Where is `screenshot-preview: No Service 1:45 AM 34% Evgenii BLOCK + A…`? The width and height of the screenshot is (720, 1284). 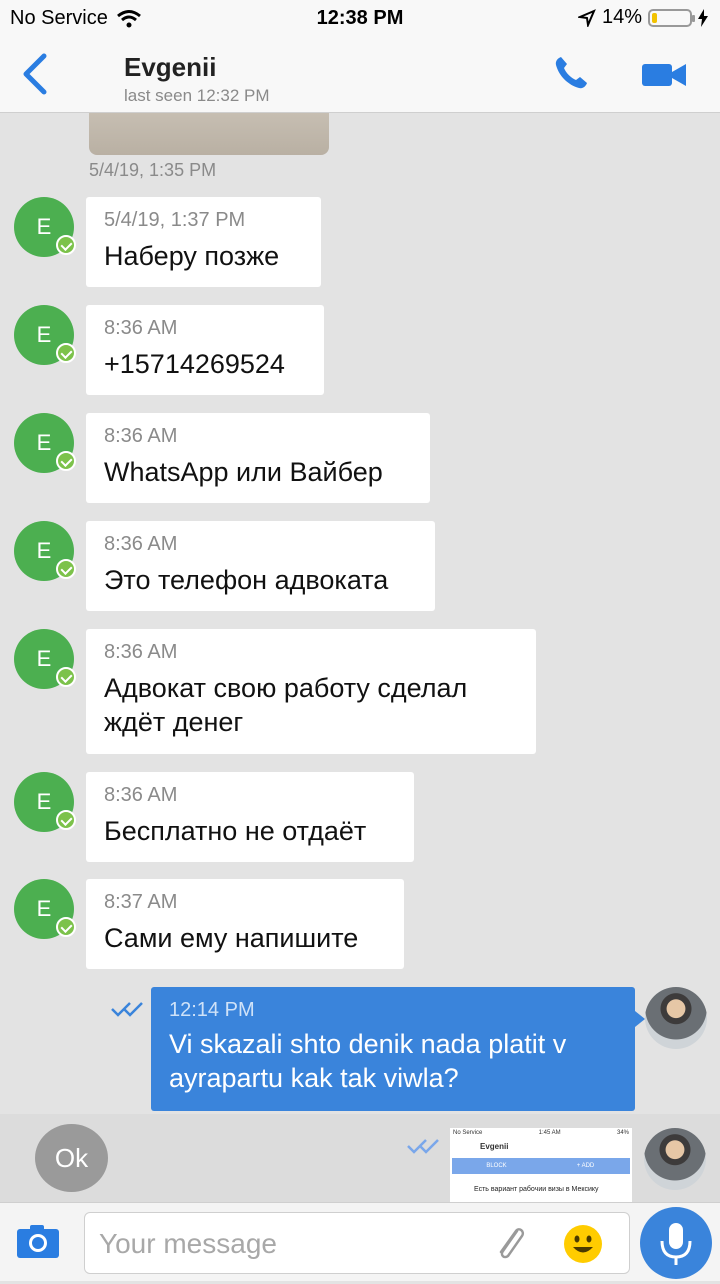 screenshot-preview: No Service 1:45 AM 34% Evgenii BLOCK + A… is located at coordinates (541, 1166).